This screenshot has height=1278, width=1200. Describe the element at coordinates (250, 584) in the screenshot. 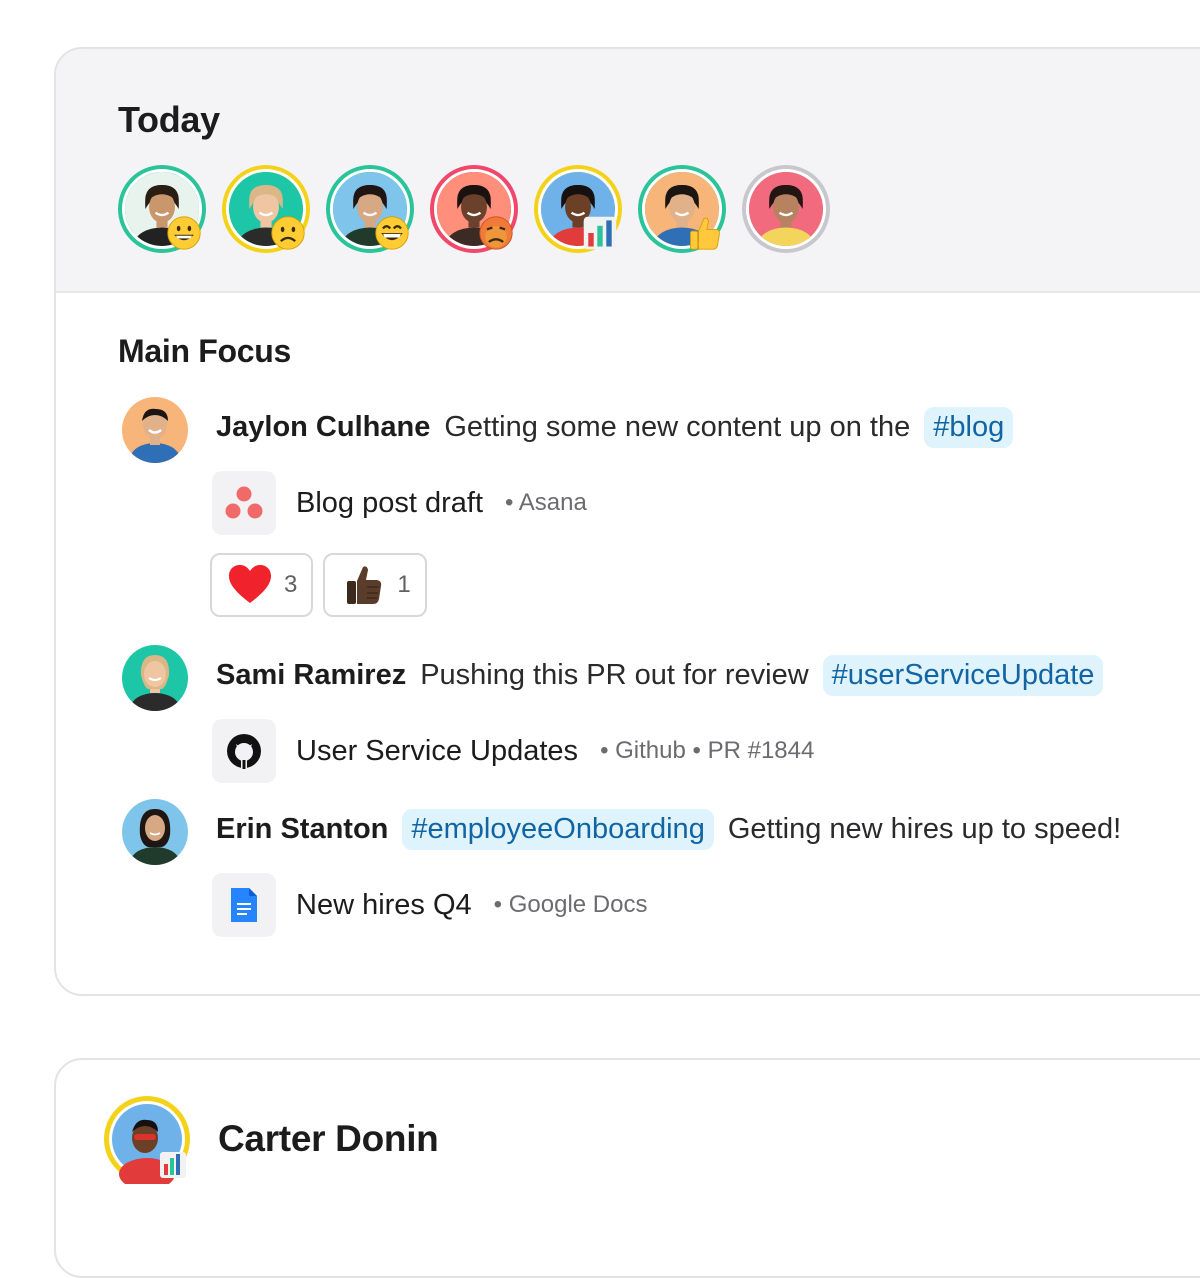

I see `heart-emoji-icon` at that location.